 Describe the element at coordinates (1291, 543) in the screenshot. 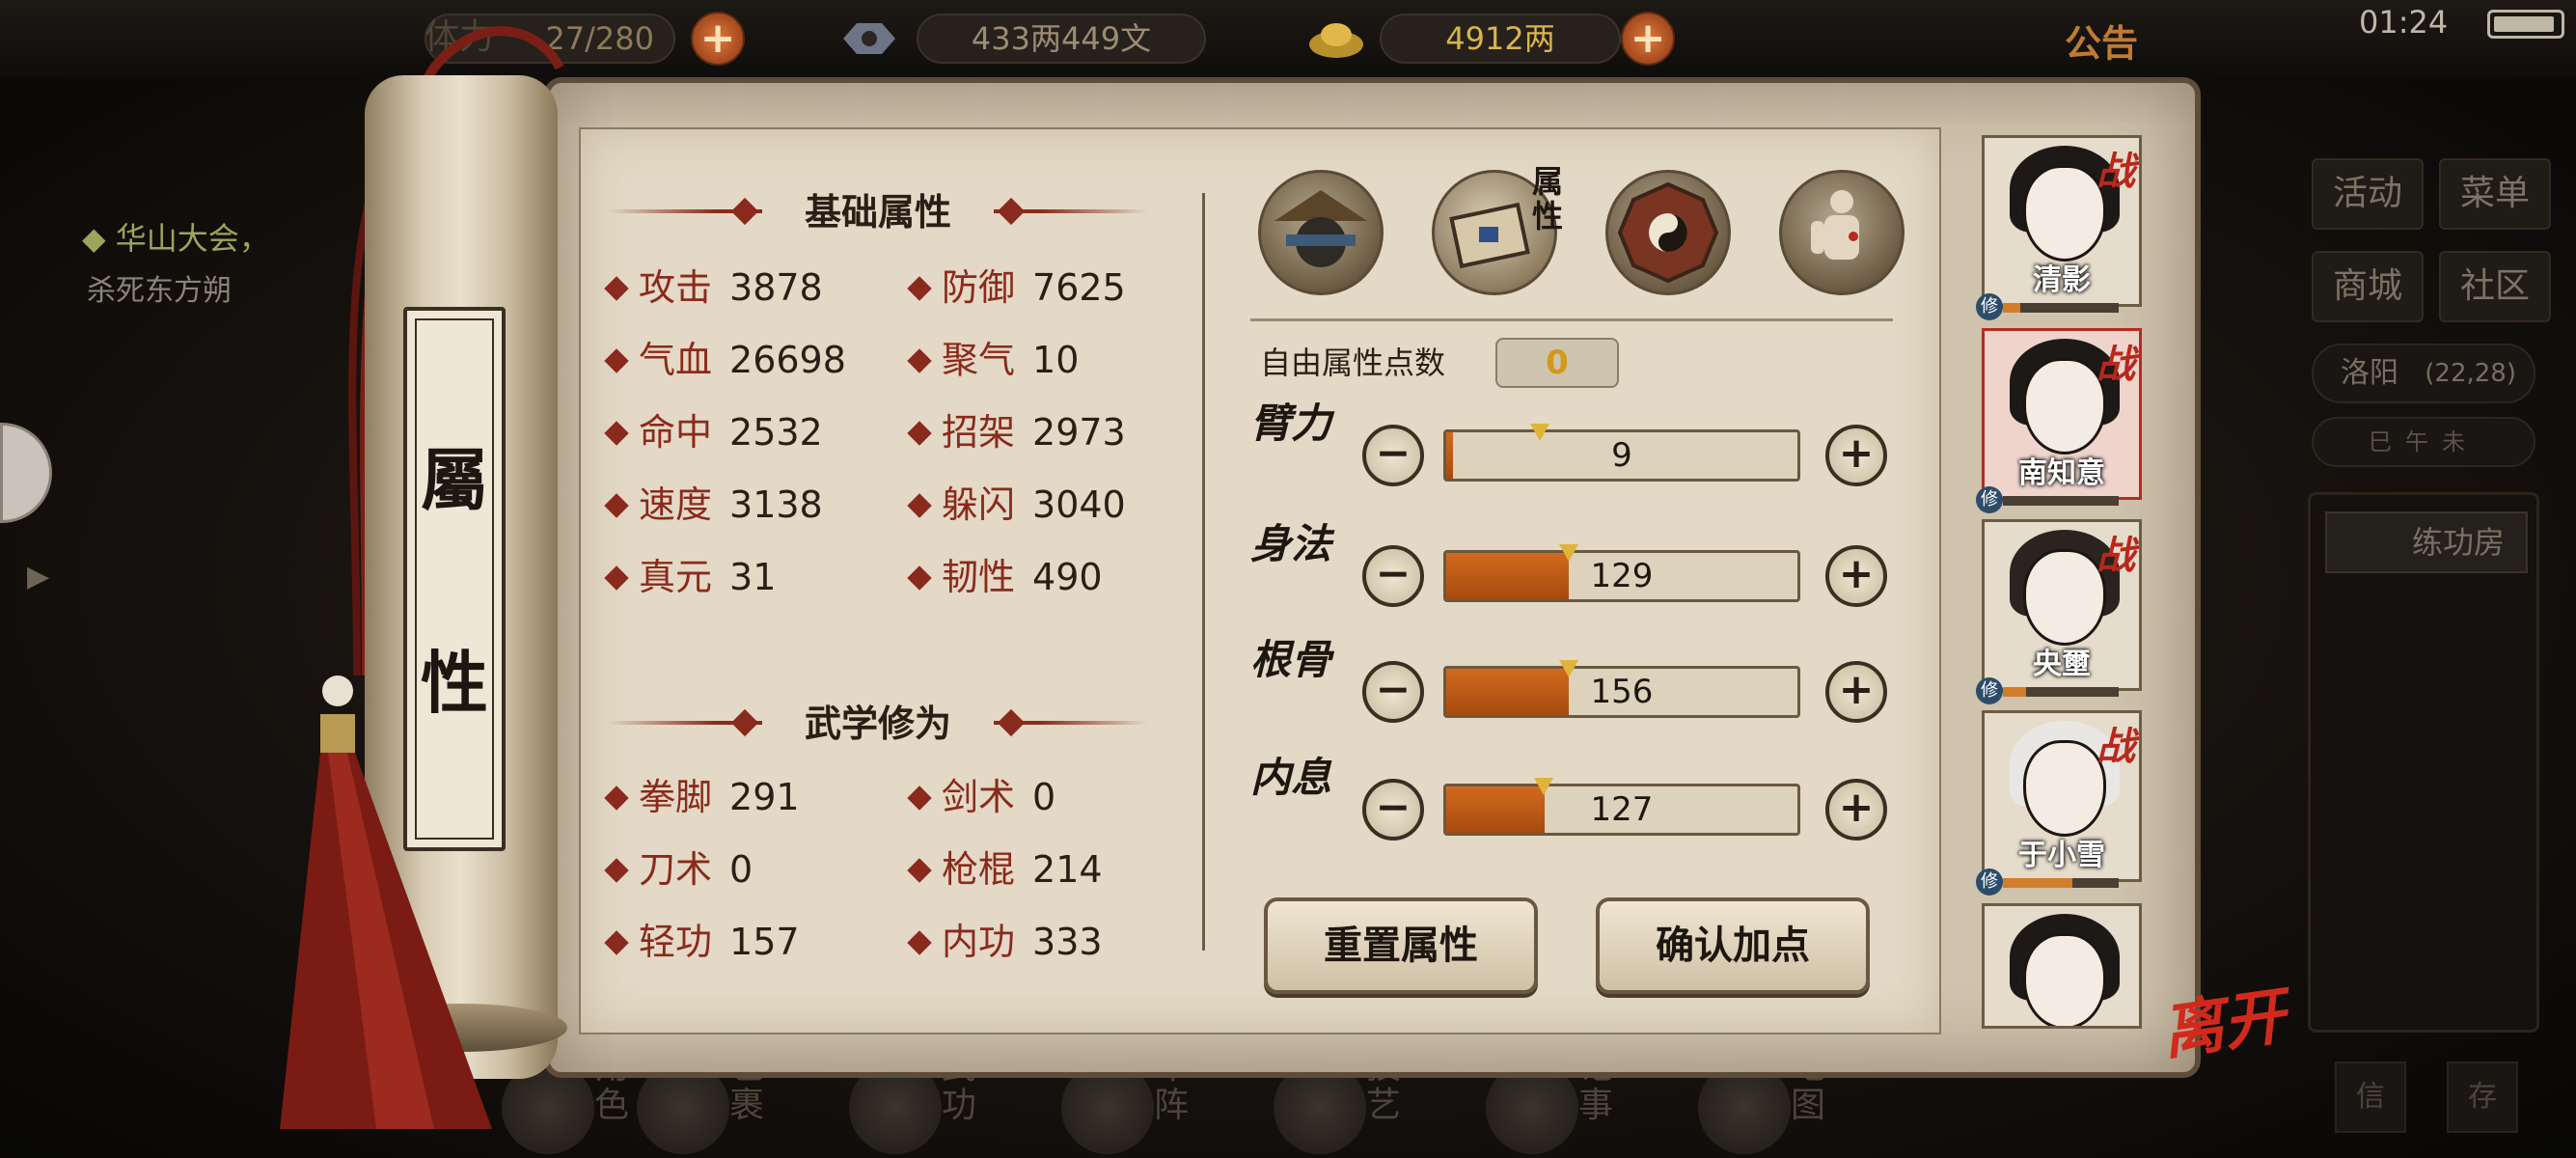

I see `attr-name-1: 身法` at that location.